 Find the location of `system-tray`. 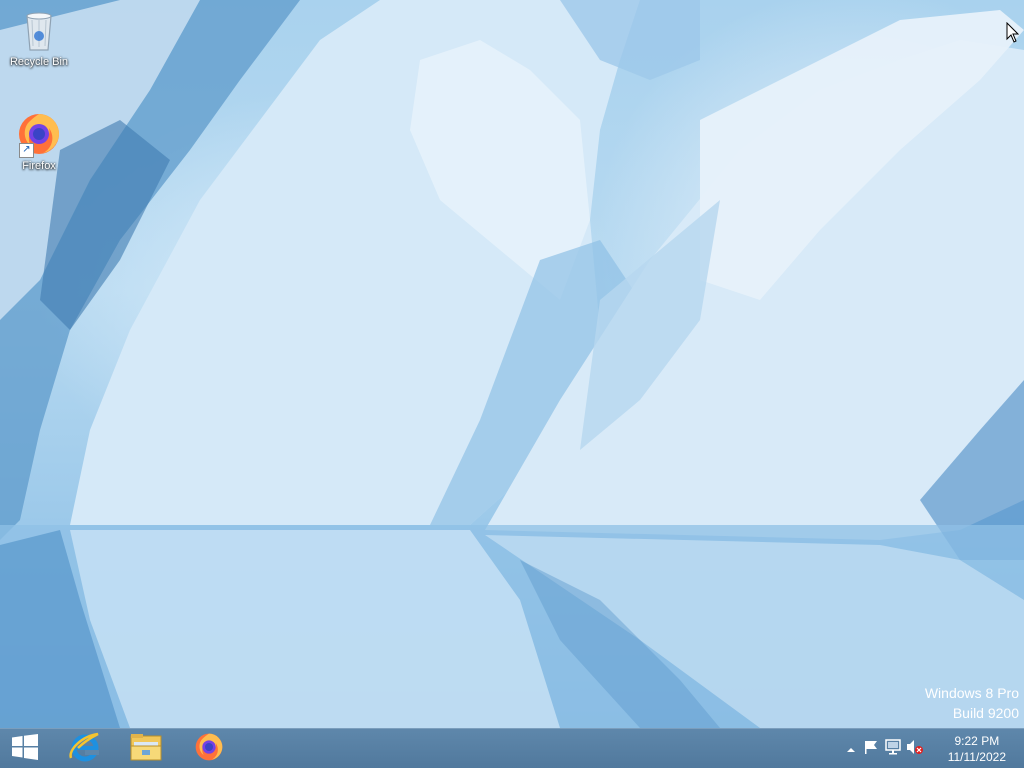

system-tray is located at coordinates (884, 748).